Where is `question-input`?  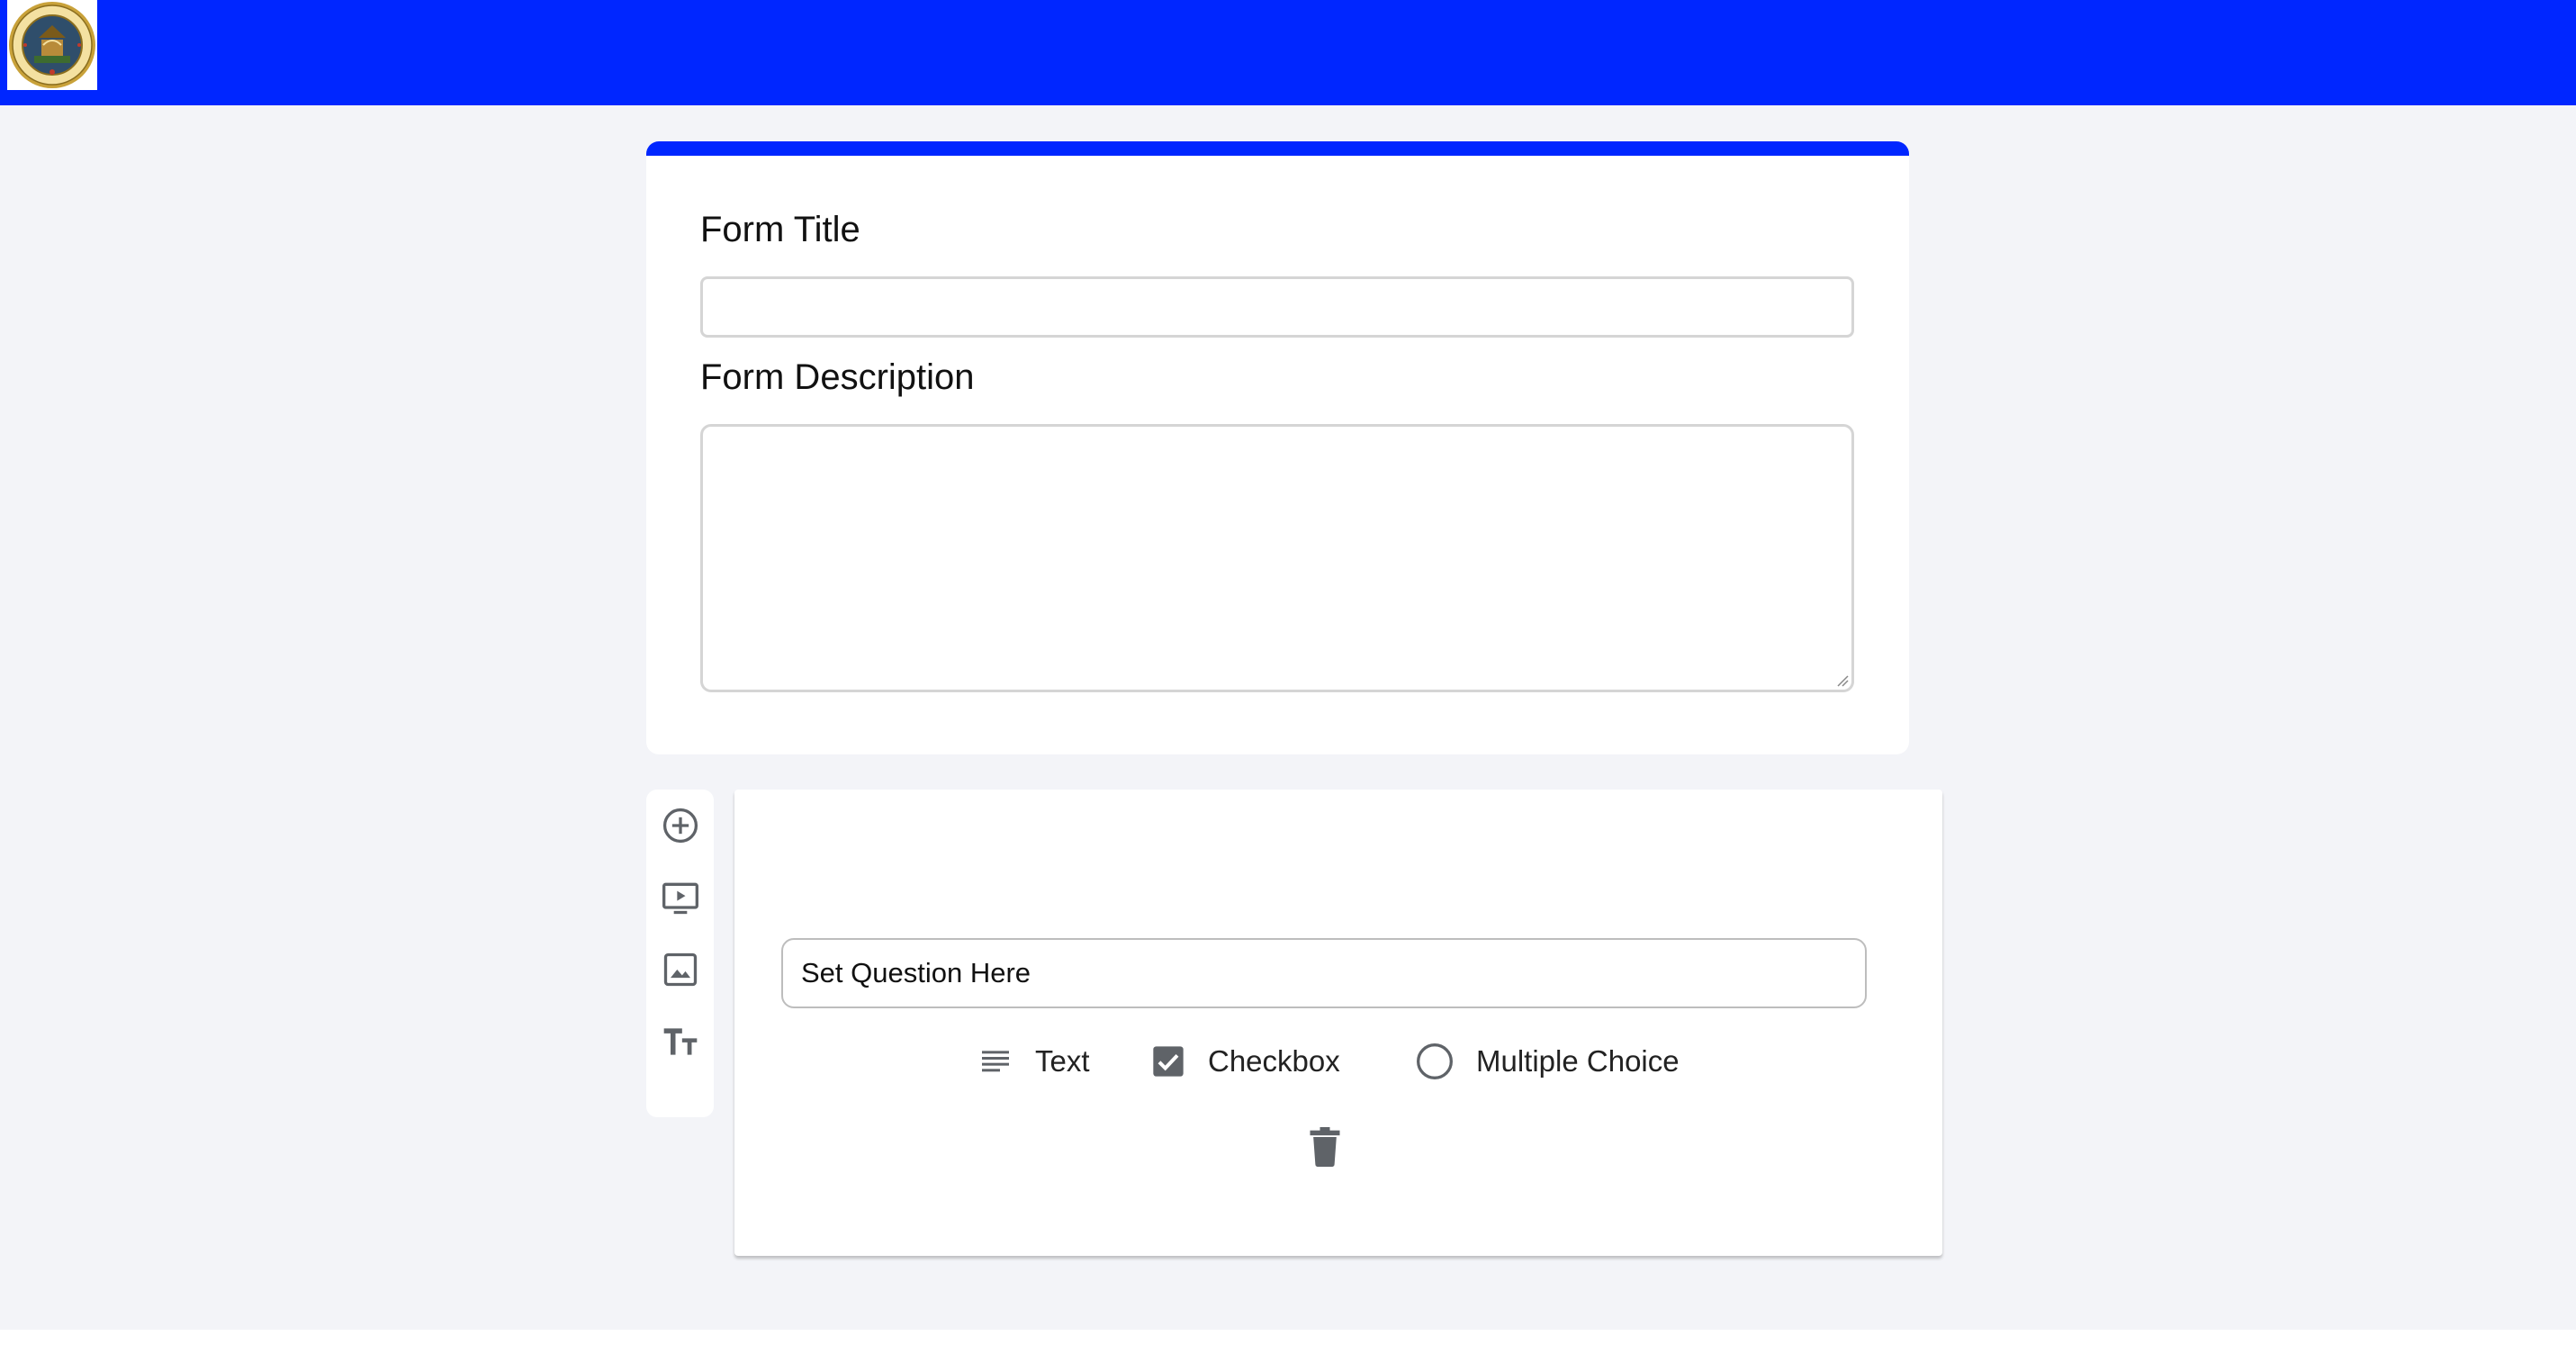
question-input is located at coordinates (1324, 973).